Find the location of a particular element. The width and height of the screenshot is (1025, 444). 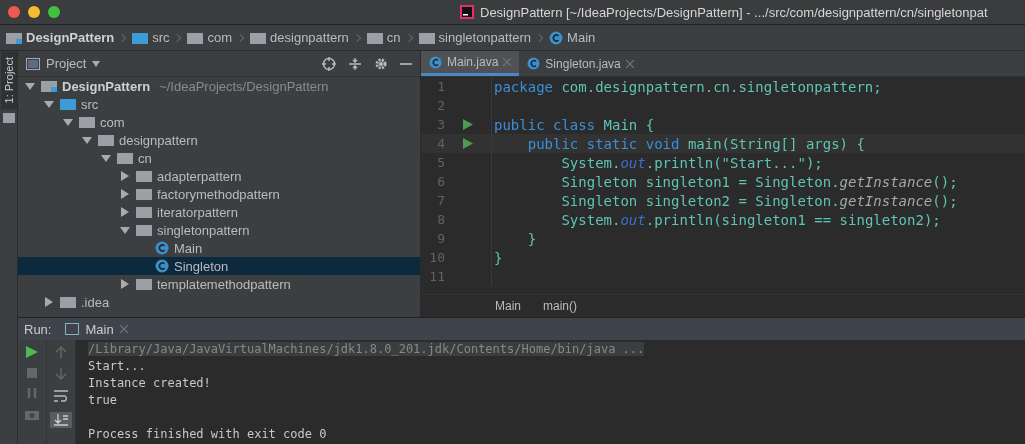

window-title: DesignPattern [~/IdeaProjects/DesignPattern] - .../src/com/designpattern/cn/singletonpat is located at coordinates (734, 12).